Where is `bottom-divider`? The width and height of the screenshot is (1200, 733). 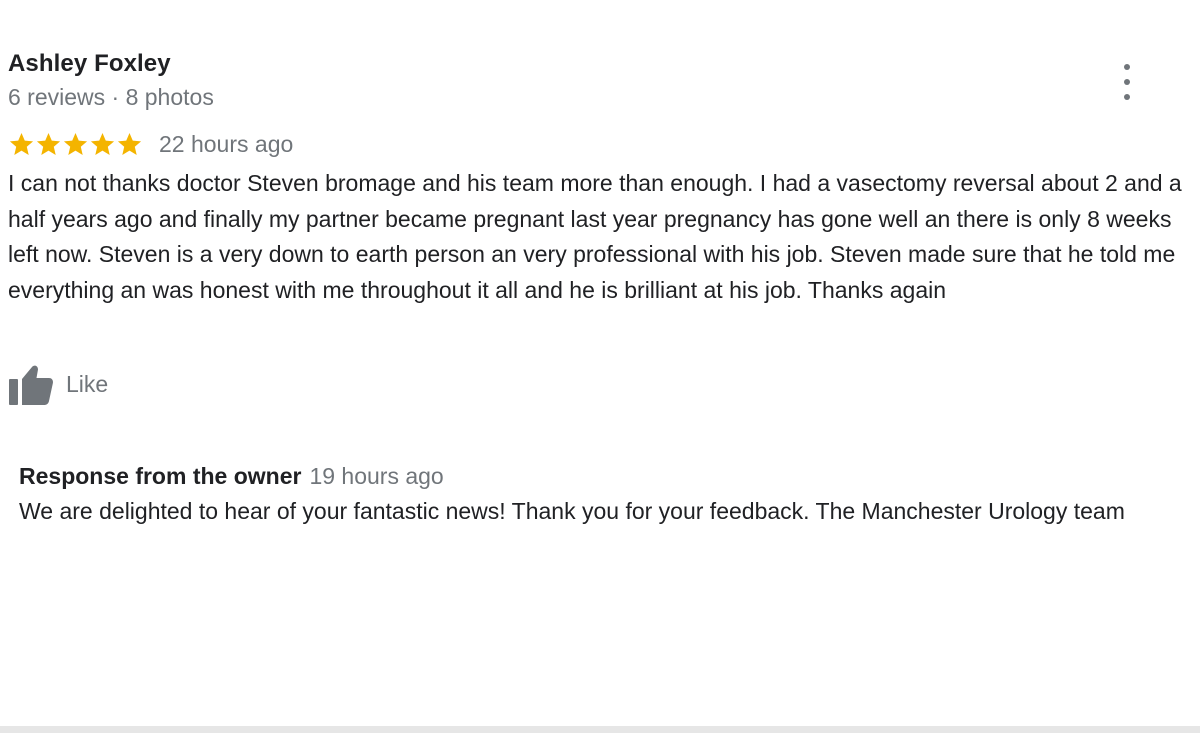 bottom-divider is located at coordinates (600, 729).